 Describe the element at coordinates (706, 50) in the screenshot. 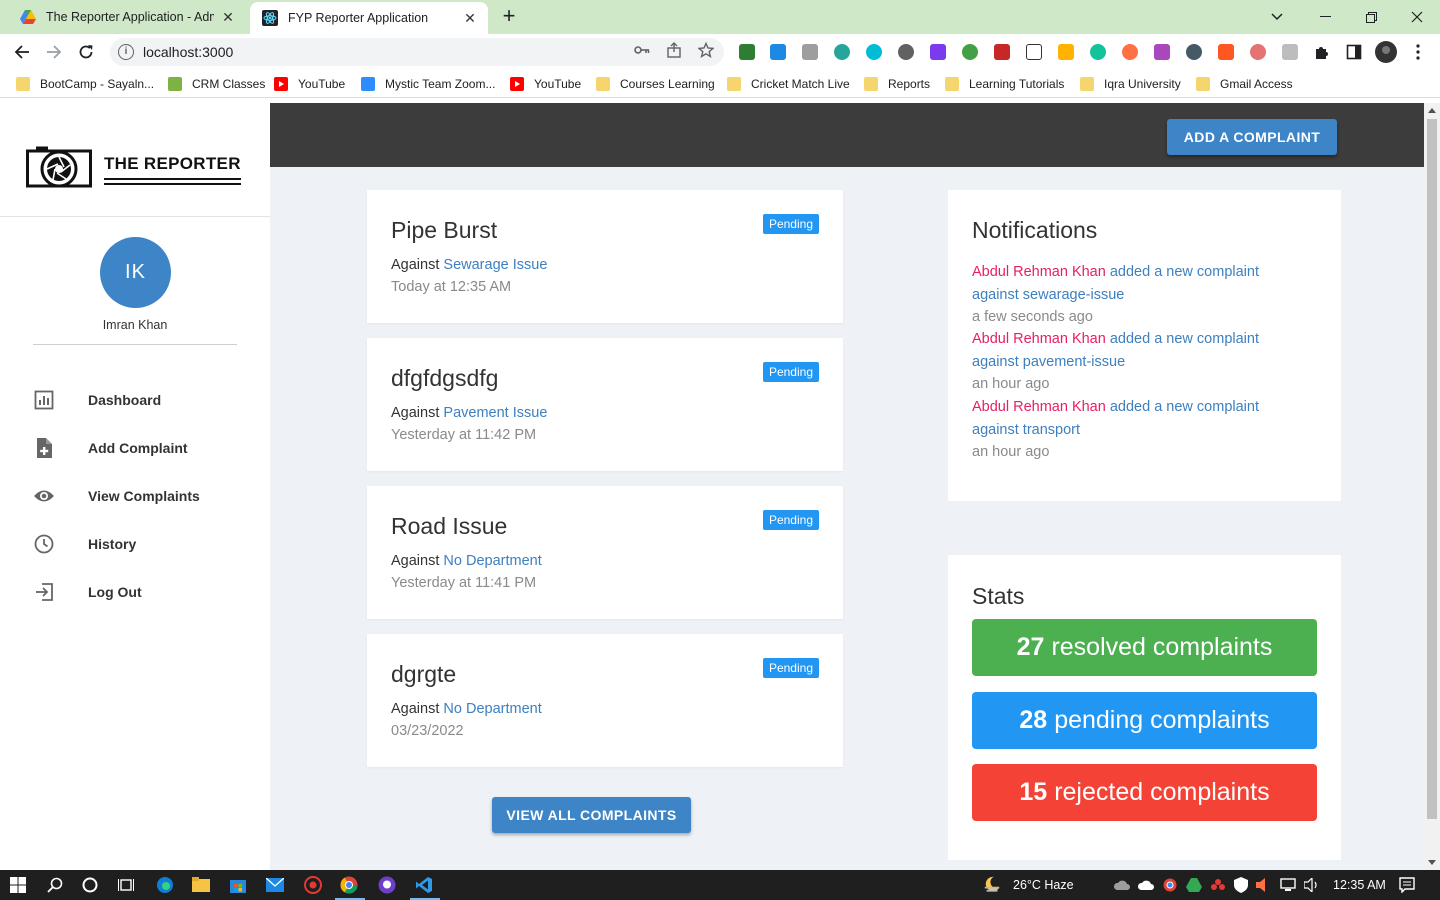

I see `bookmark-star-icon` at that location.